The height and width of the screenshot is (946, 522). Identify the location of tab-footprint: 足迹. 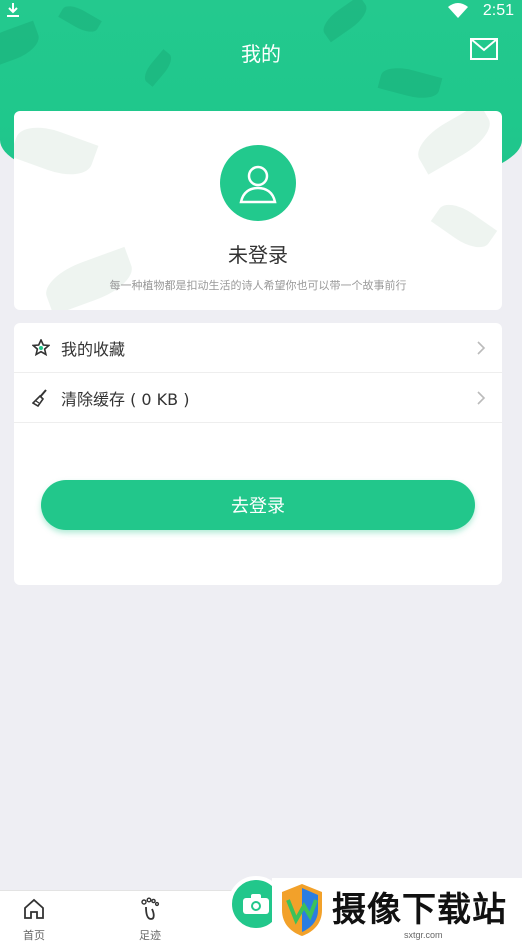
(150, 918).